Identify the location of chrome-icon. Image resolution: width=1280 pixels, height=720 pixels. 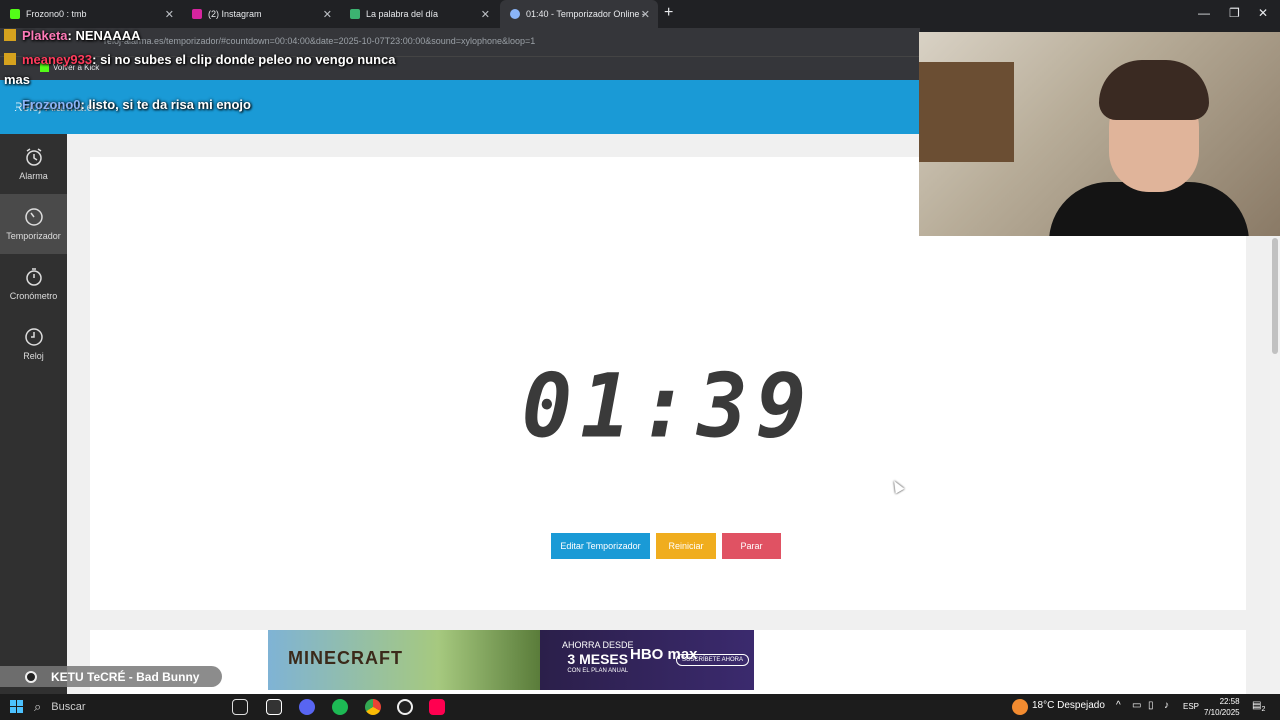
(373, 707).